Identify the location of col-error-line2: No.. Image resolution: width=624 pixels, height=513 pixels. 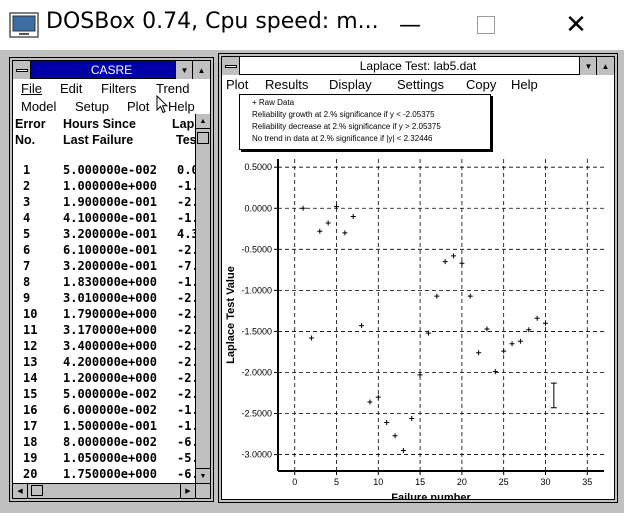
(25, 140).